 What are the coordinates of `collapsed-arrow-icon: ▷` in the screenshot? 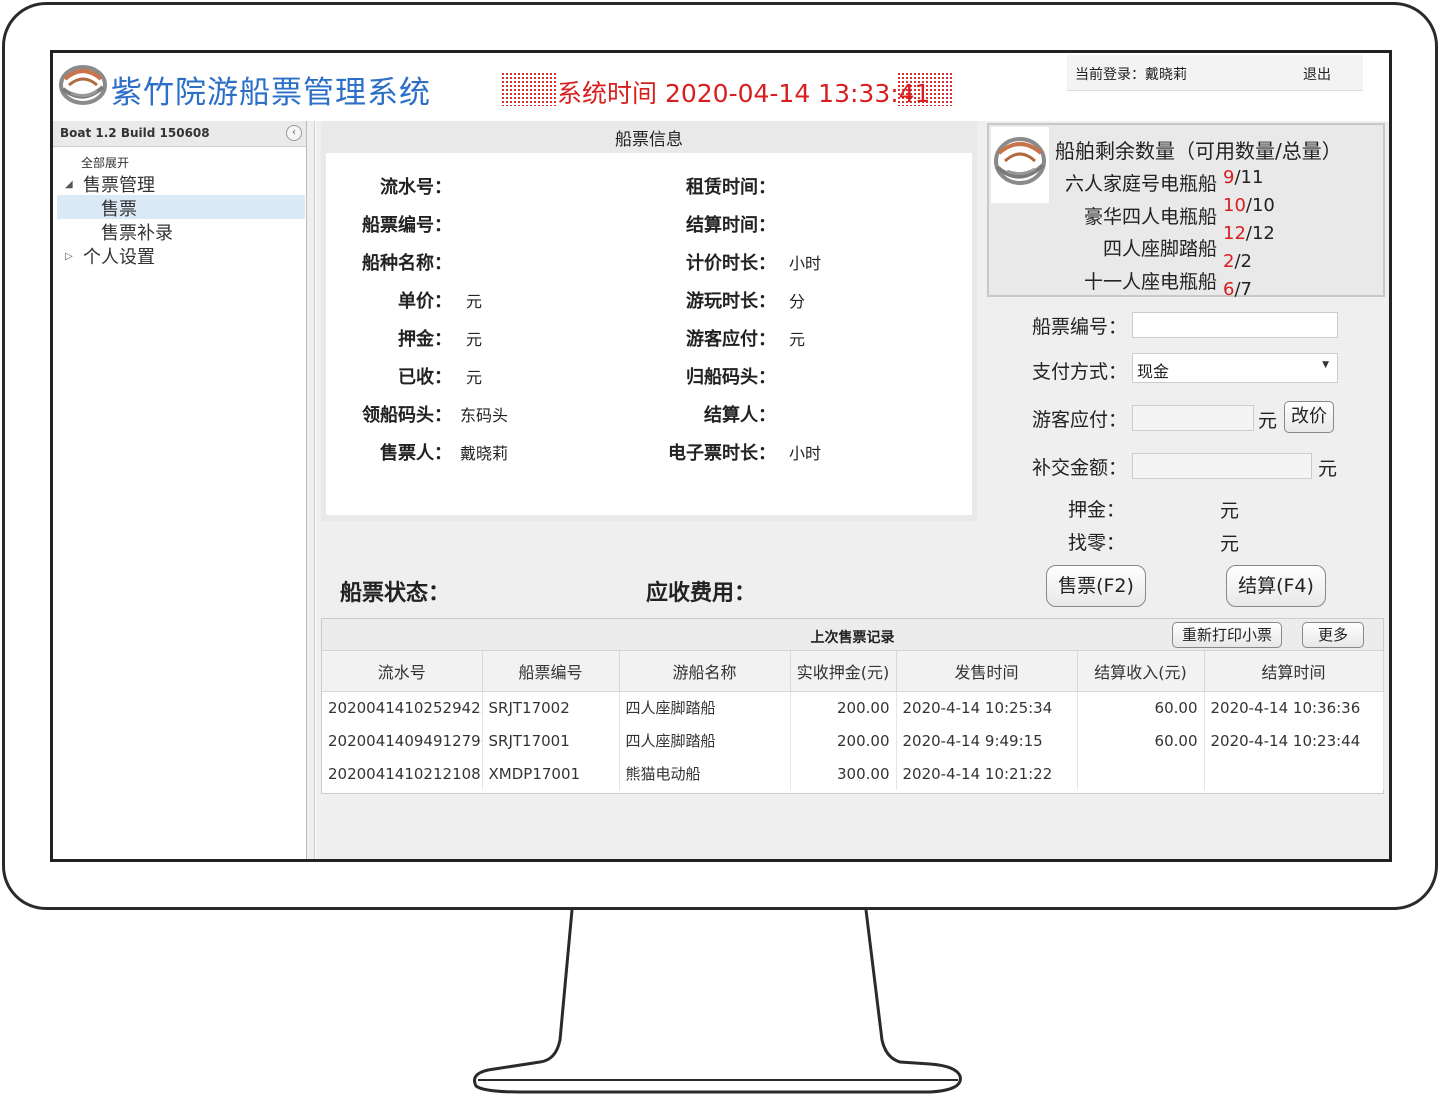 It's located at (69, 256).